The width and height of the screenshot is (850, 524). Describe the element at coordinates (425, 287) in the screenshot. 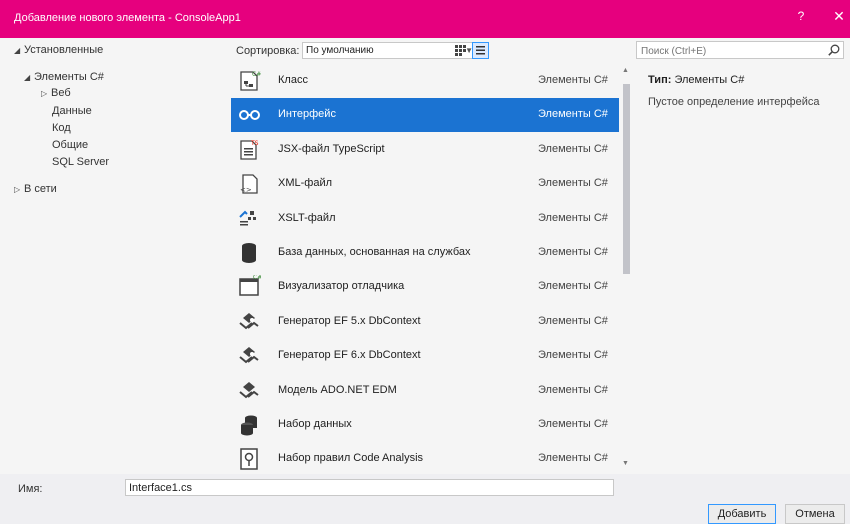

I see `template-row: C# Визуализатор отладчика Элементы C#` at that location.